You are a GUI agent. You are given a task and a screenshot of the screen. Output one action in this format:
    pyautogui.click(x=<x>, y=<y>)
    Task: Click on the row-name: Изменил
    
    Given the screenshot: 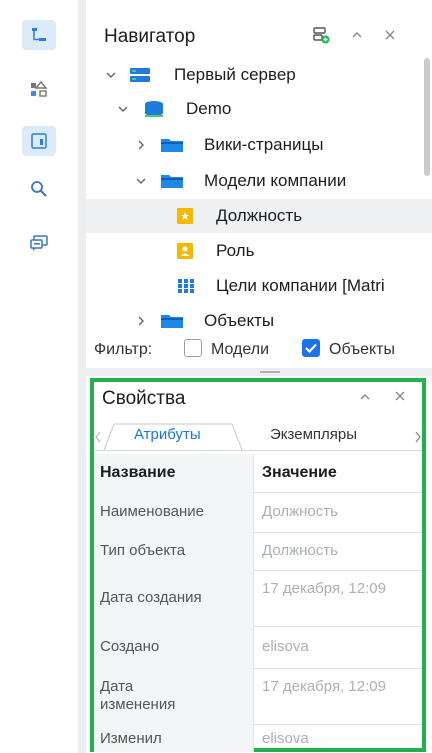 What is the action you would take?
    pyautogui.click(x=131, y=738)
    